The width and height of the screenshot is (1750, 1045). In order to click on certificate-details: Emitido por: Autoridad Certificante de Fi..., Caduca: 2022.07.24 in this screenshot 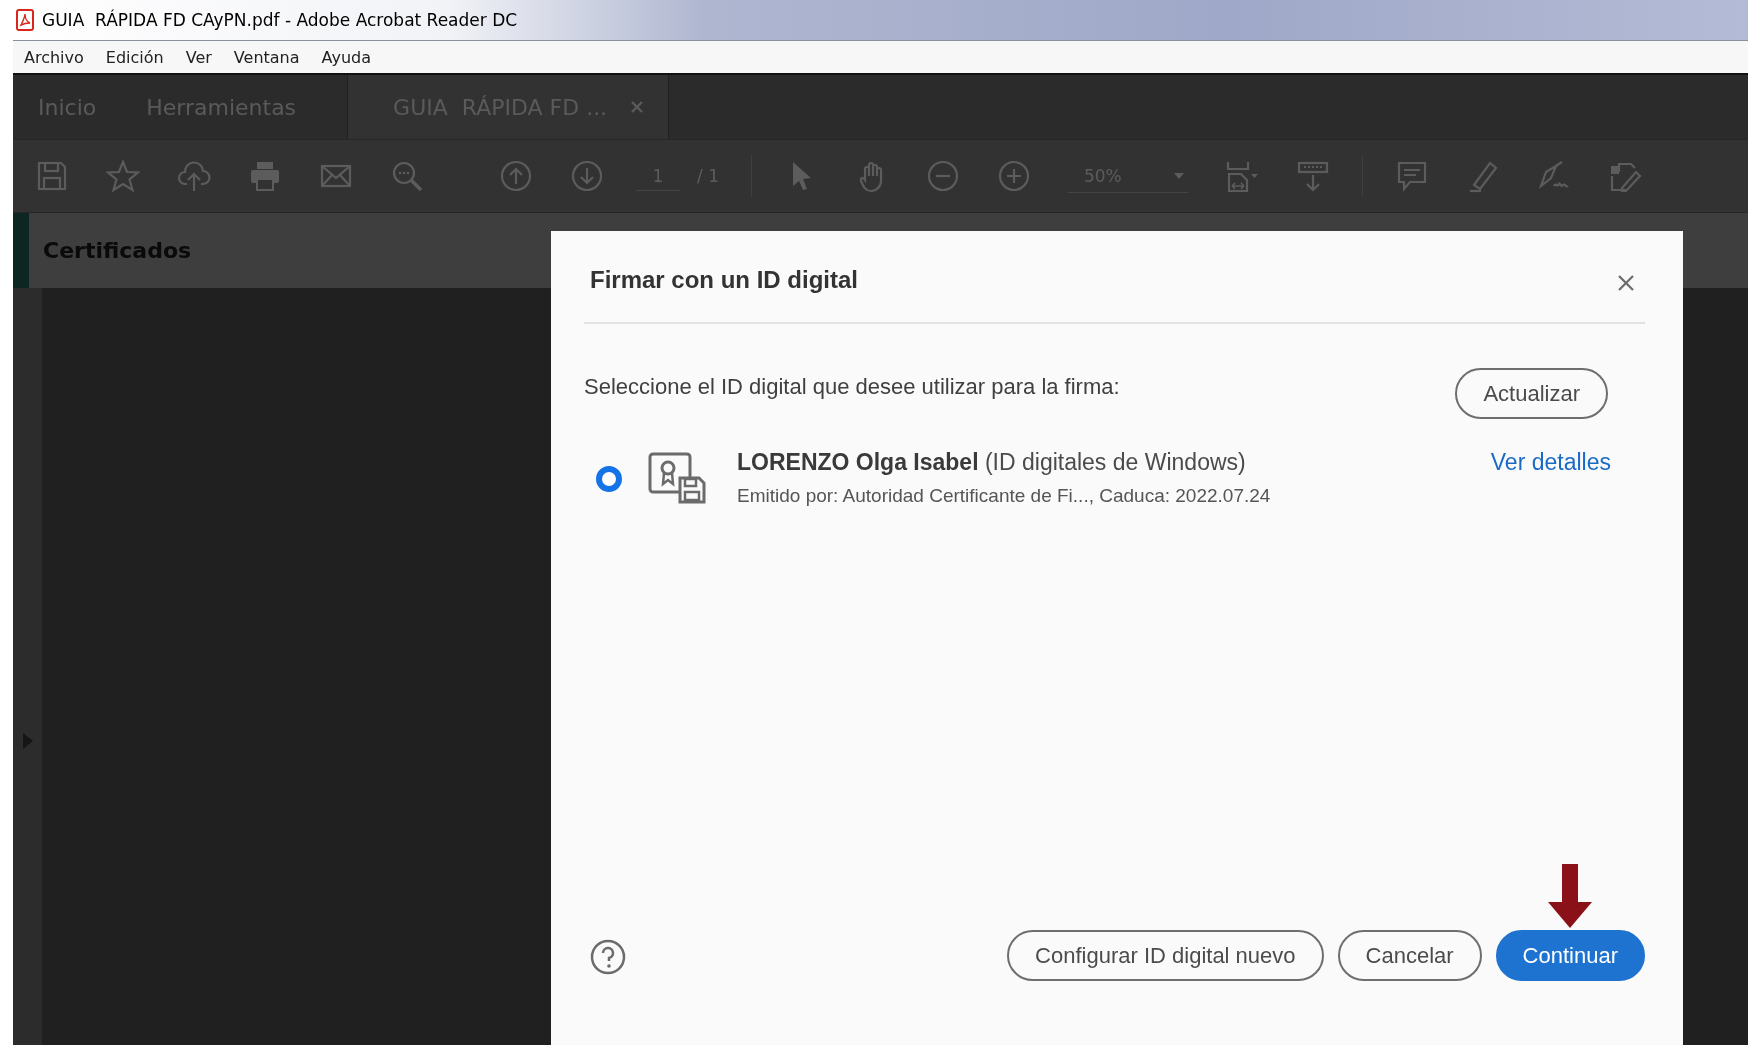, I will do `click(1004, 496)`.